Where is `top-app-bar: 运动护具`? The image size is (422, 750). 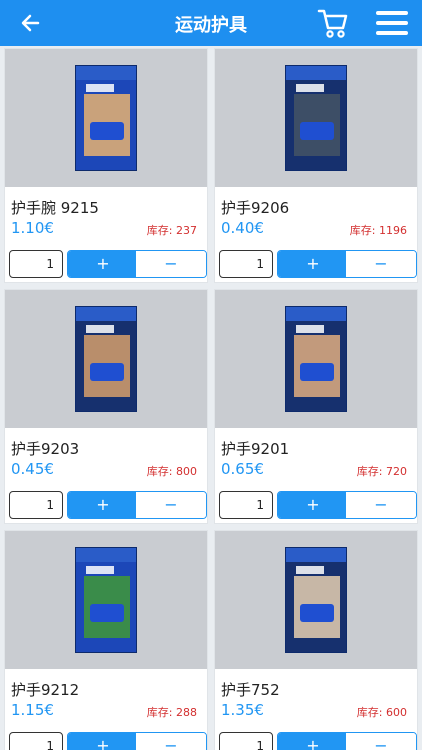
top-app-bar: 运动护具 is located at coordinates (211, 23).